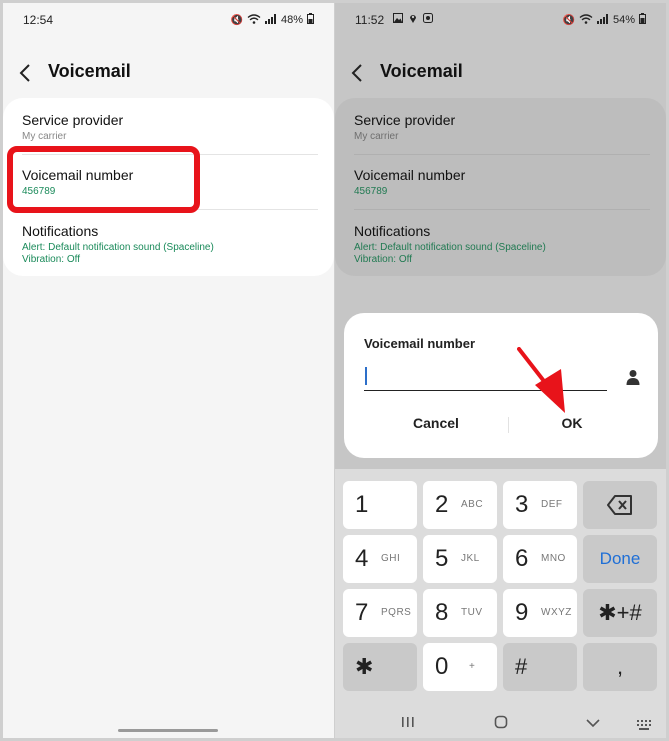  What do you see at coordinates (380, 505) in the screenshot?
I see `key-1: 1` at bounding box center [380, 505].